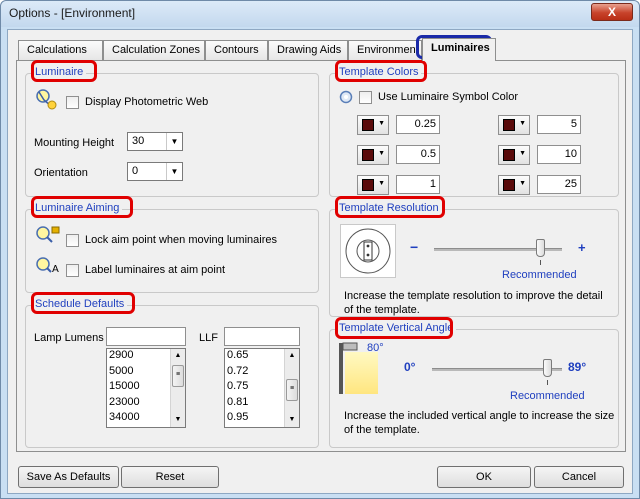 The image size is (640, 499). What do you see at coordinates (72, 270) in the screenshot?
I see `label-aim-checkbox` at bounding box center [72, 270].